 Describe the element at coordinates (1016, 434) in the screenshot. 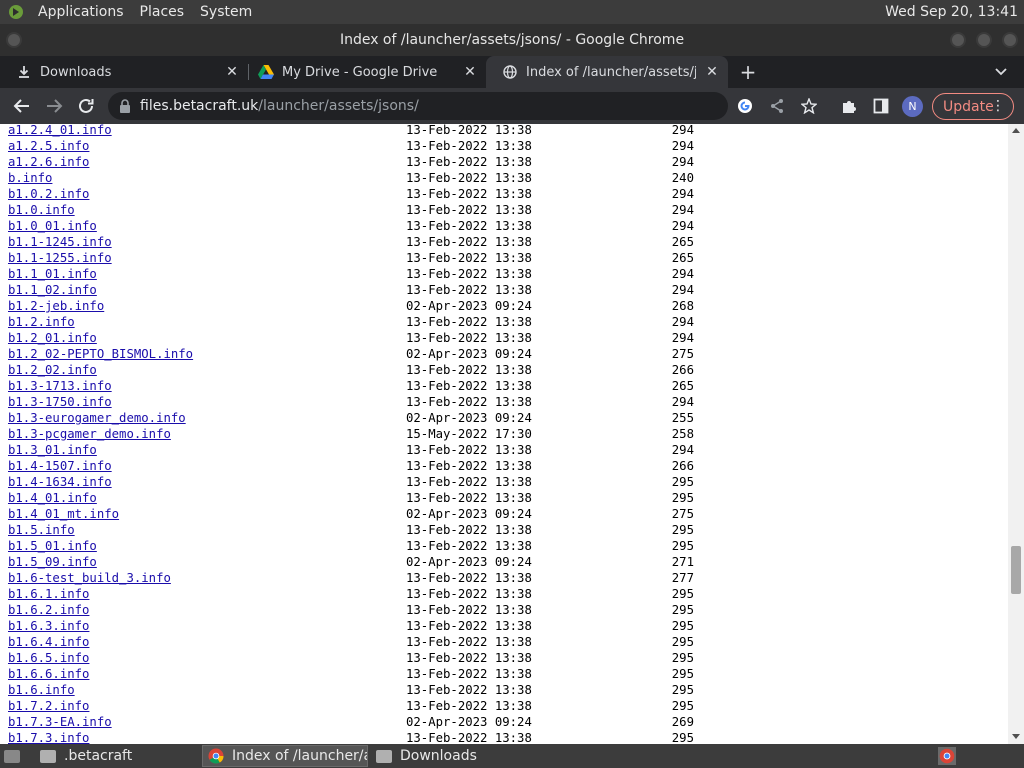

I see `vertical-scrollbar` at that location.